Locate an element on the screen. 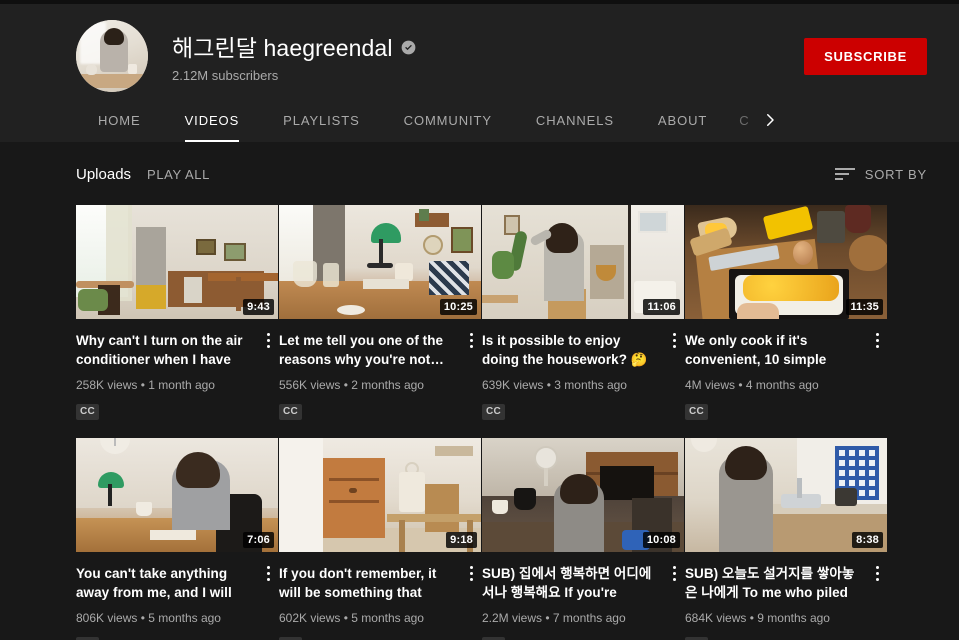 The image size is (959, 640). verified-check-icon is located at coordinates (408, 47).